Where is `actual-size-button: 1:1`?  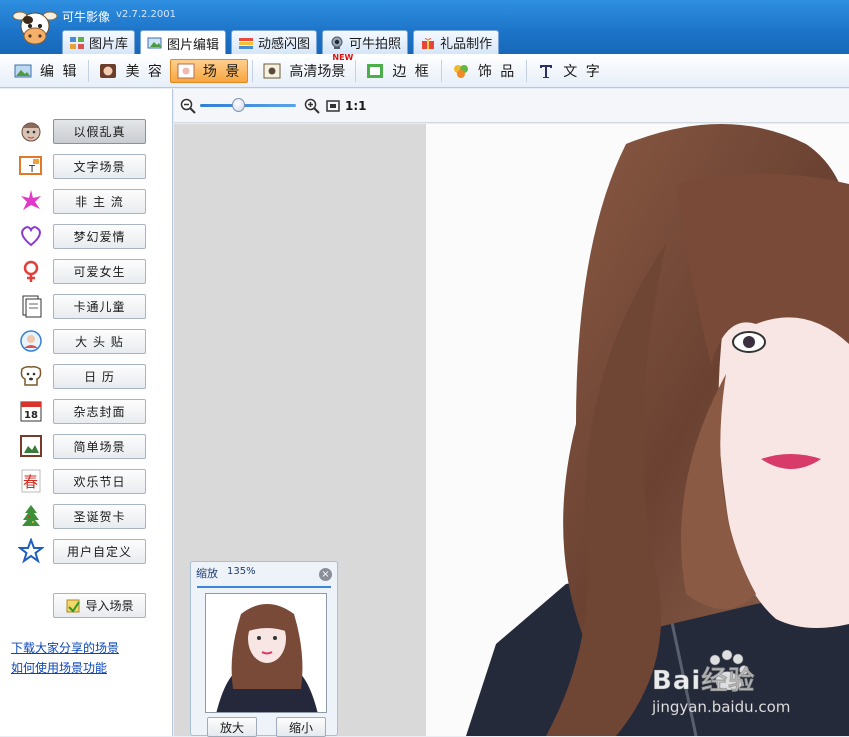
actual-size-button: 1:1 is located at coordinates (356, 106).